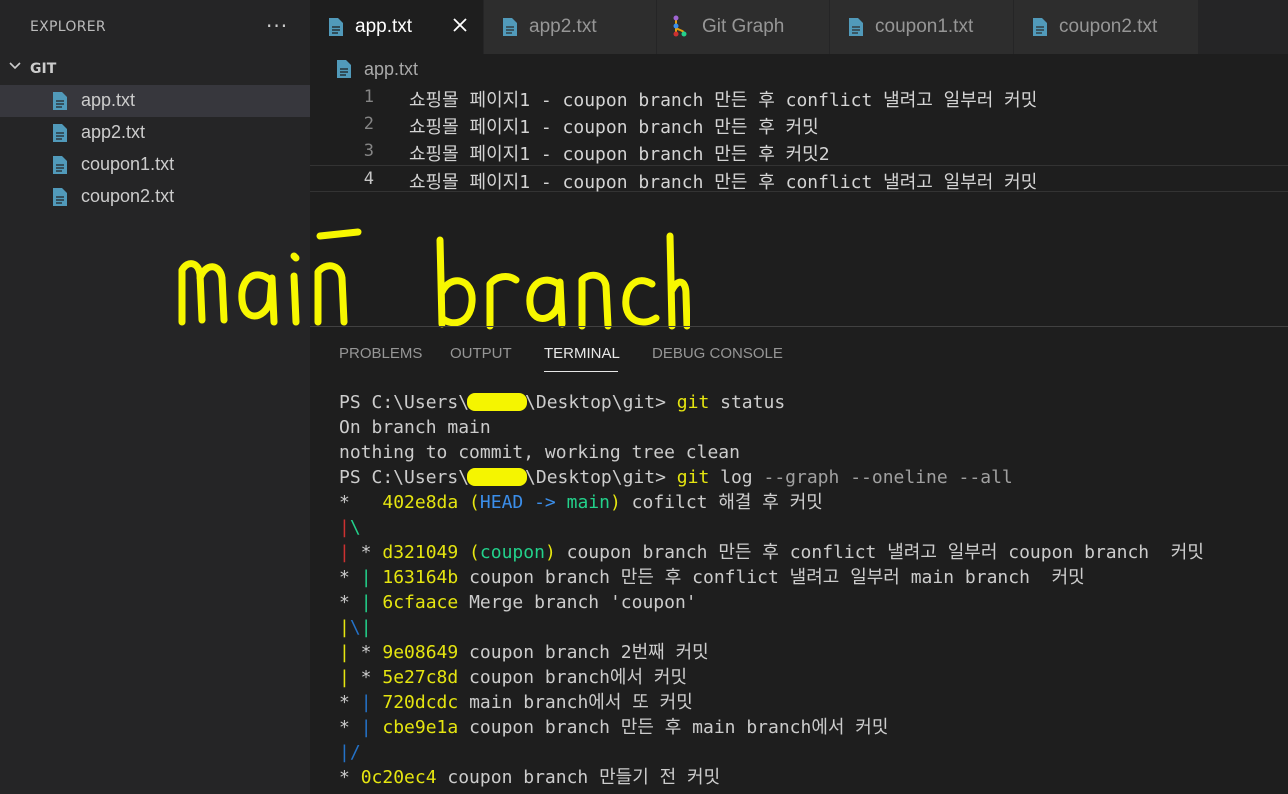 Image resolution: width=1288 pixels, height=794 pixels. I want to click on tab-coupon1: coupon1.txt, so click(921, 27).